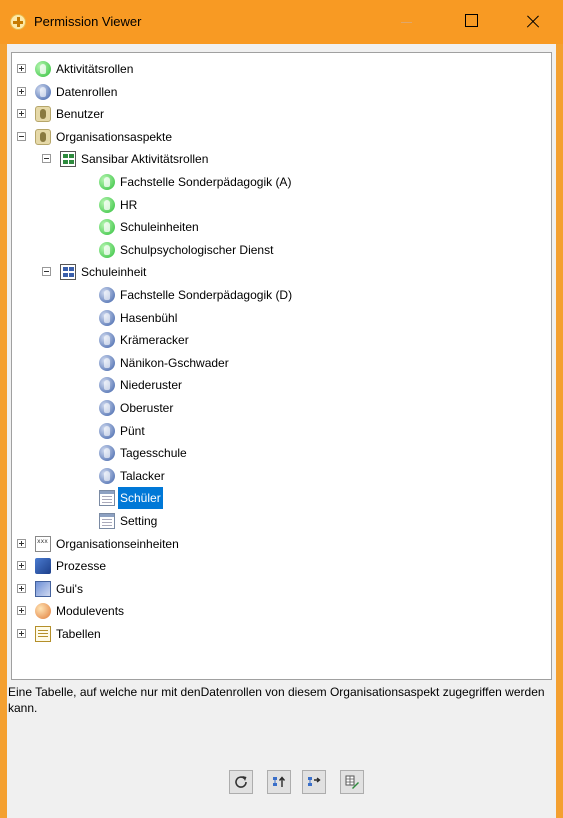 This screenshot has width=563, height=818. I want to click on tree-node-label: Hasenbühl, so click(149, 317).